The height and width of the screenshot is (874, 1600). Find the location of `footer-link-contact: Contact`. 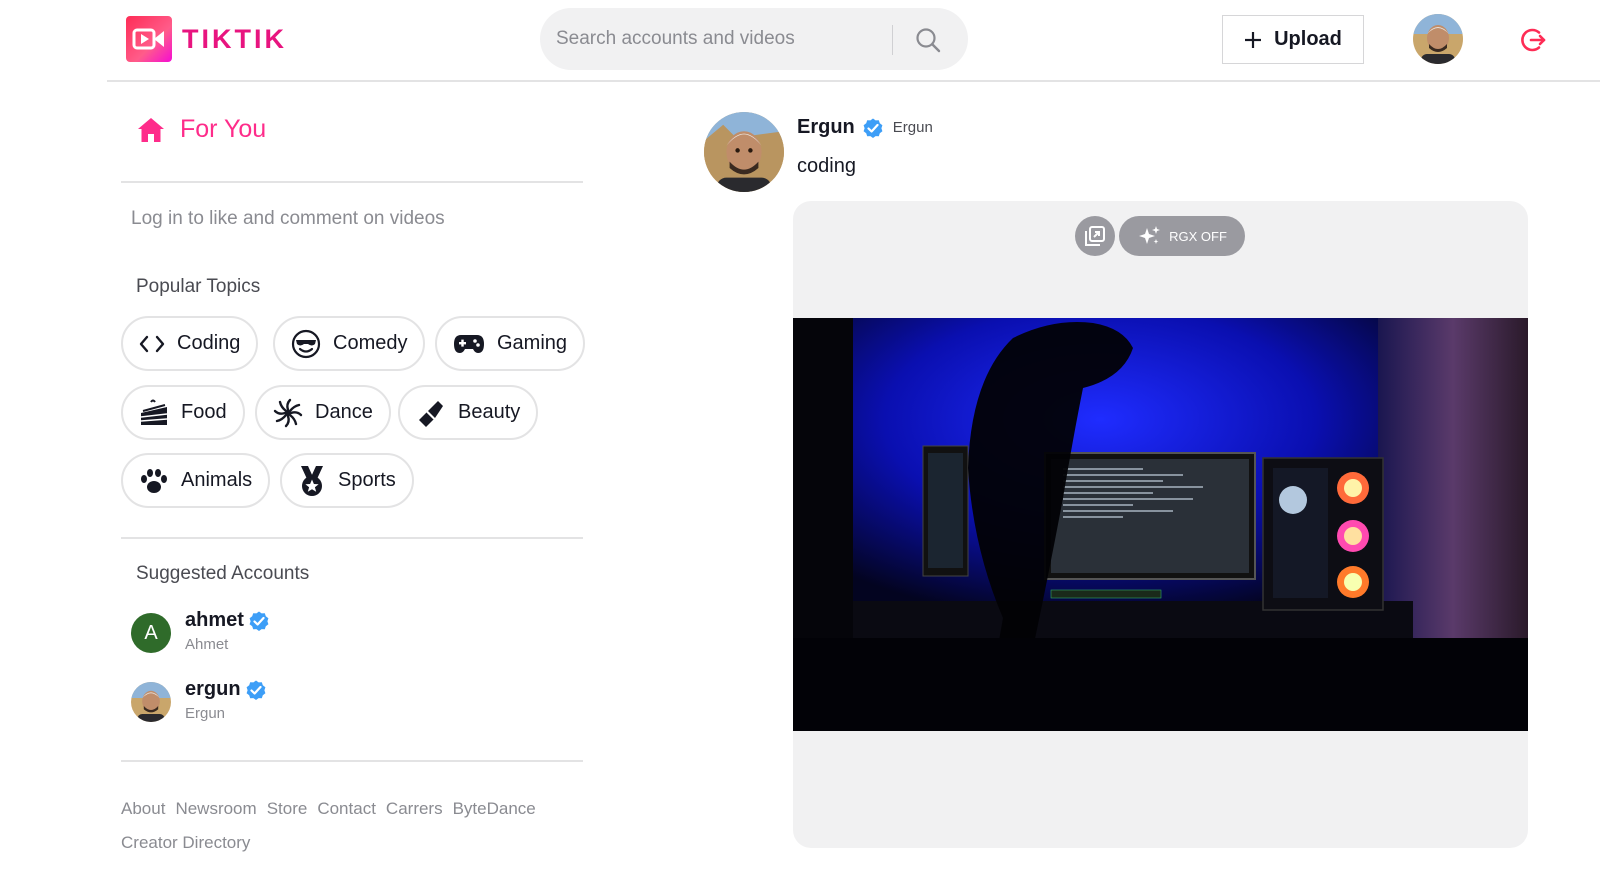

footer-link-contact: Contact is located at coordinates (346, 808).